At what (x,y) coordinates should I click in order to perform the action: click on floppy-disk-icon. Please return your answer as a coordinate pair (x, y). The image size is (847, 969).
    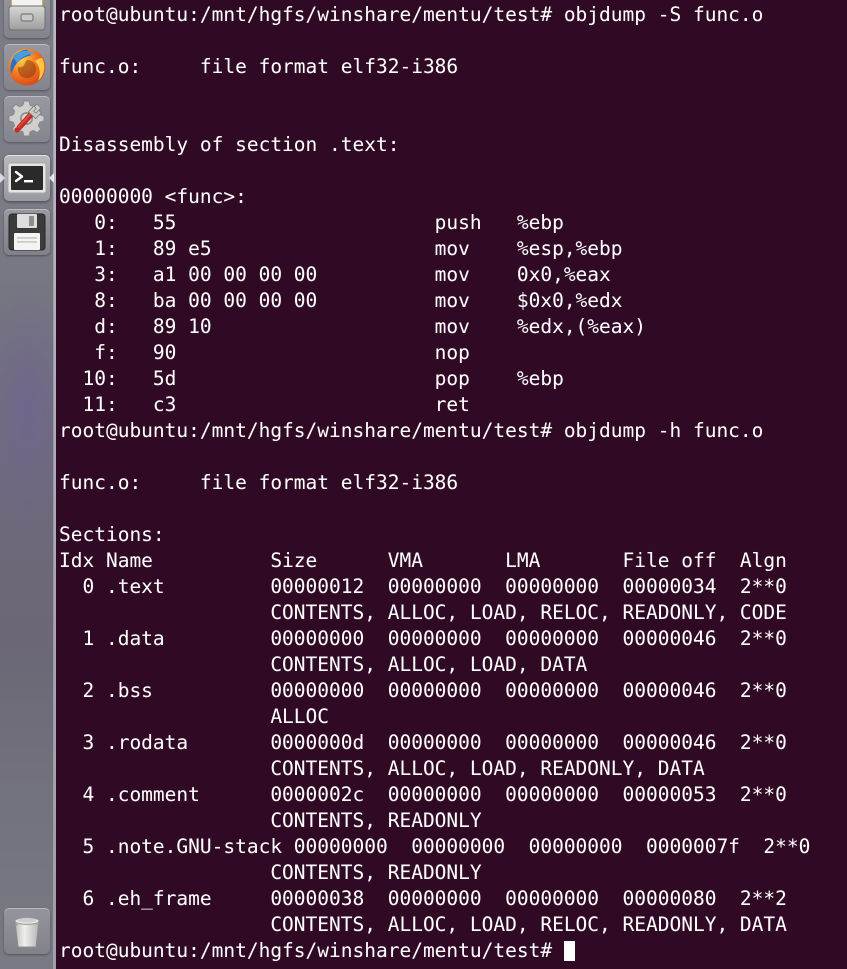
    Looking at the image, I should click on (27, 232).